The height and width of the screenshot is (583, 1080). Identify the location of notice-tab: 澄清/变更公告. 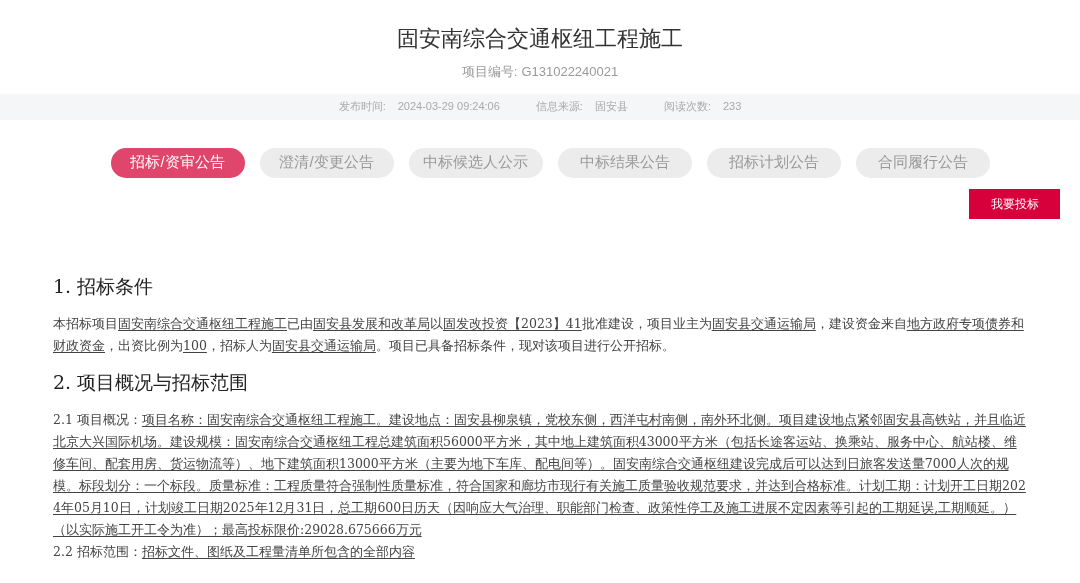
(326, 162).